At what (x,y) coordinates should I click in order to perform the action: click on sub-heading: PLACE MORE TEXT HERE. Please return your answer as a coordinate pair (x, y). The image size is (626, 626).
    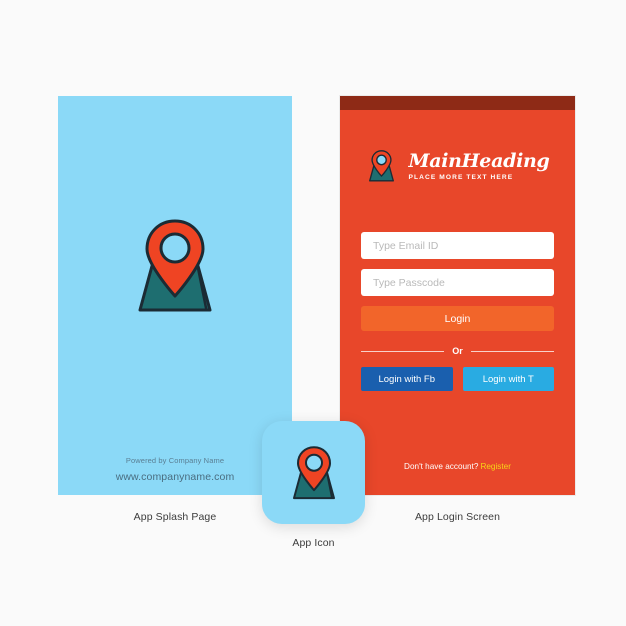
    Looking at the image, I should click on (461, 177).